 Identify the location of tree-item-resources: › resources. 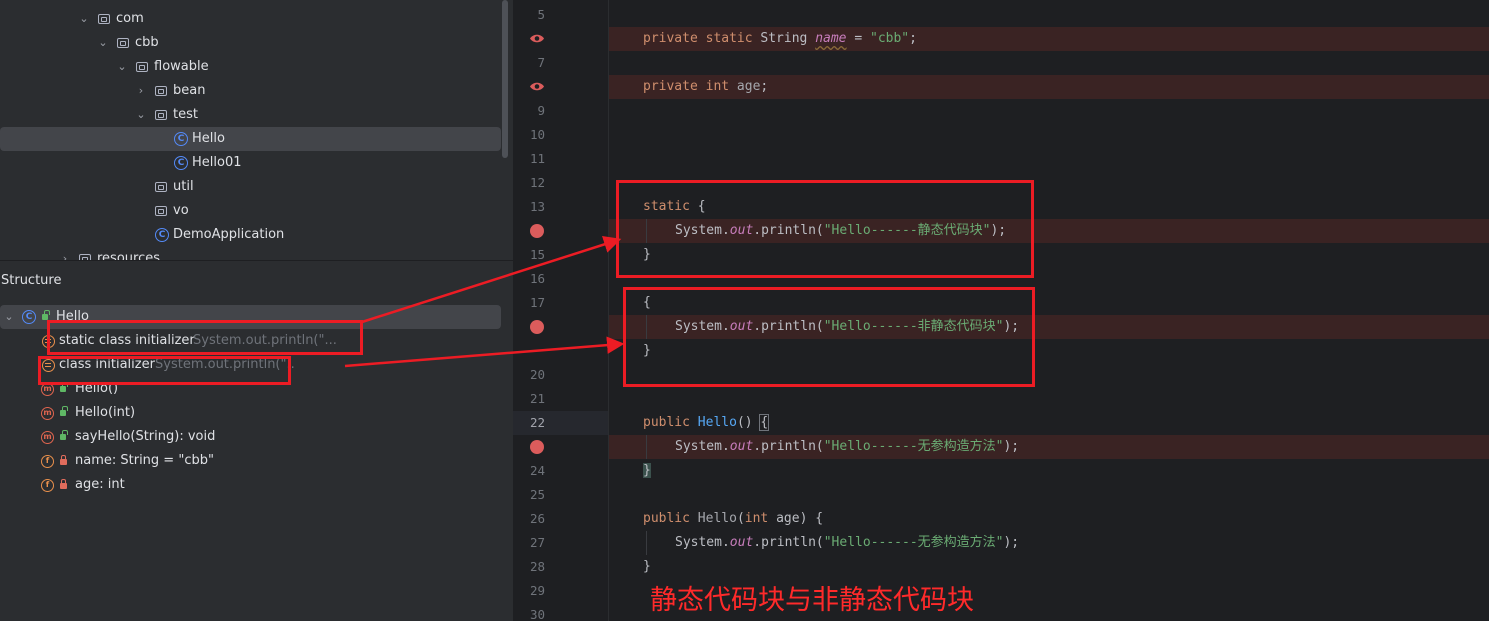
(250, 253).